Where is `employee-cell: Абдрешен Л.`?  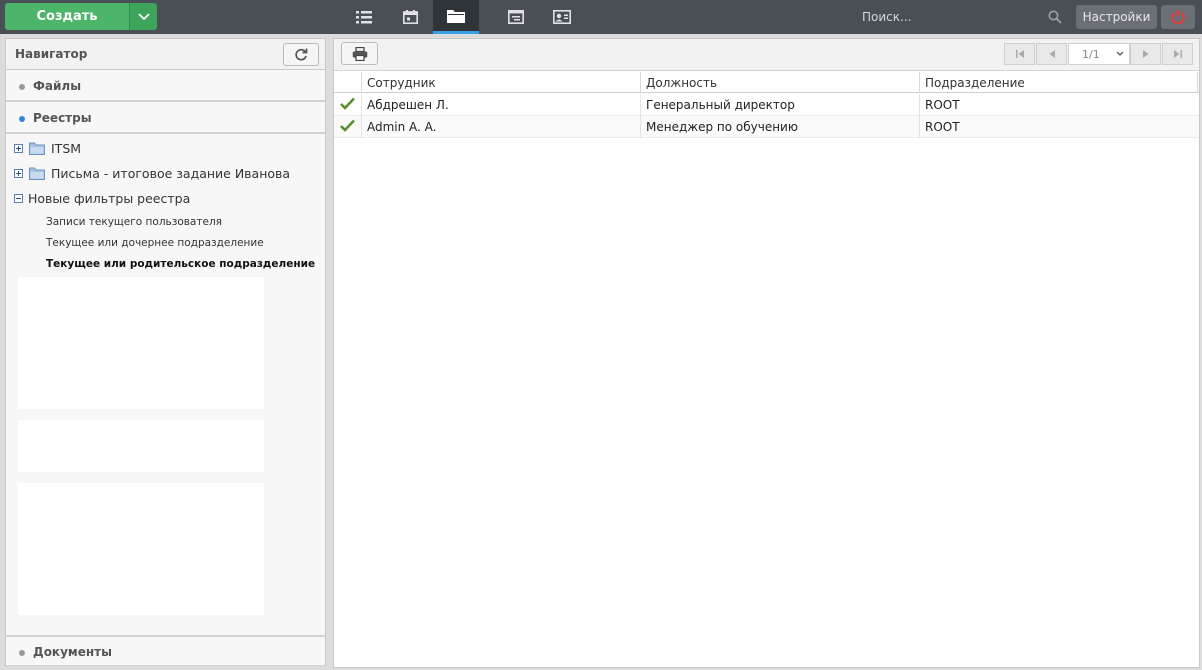 employee-cell: Абдрешен Л. is located at coordinates (501, 105).